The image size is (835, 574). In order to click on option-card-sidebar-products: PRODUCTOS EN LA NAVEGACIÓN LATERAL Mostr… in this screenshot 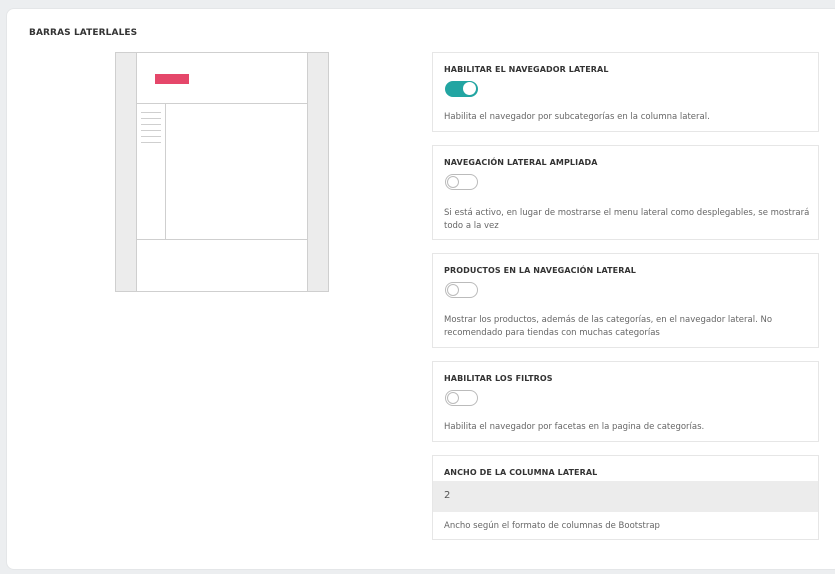, I will do `click(625, 300)`.